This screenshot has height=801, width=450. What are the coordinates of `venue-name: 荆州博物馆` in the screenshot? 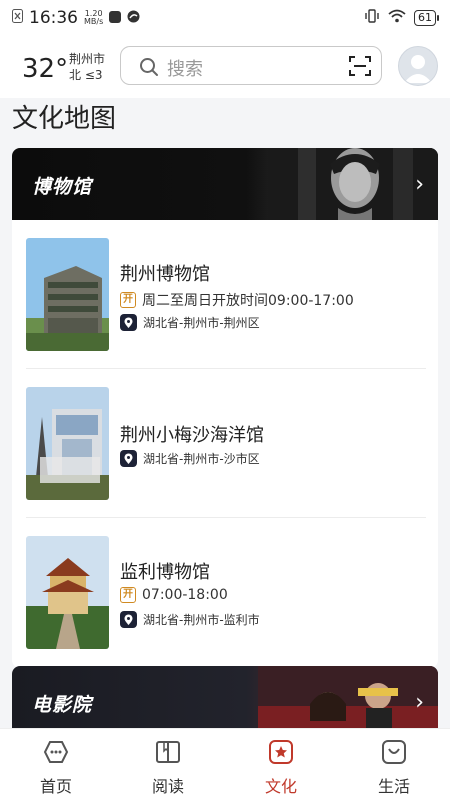 It's located at (165, 274).